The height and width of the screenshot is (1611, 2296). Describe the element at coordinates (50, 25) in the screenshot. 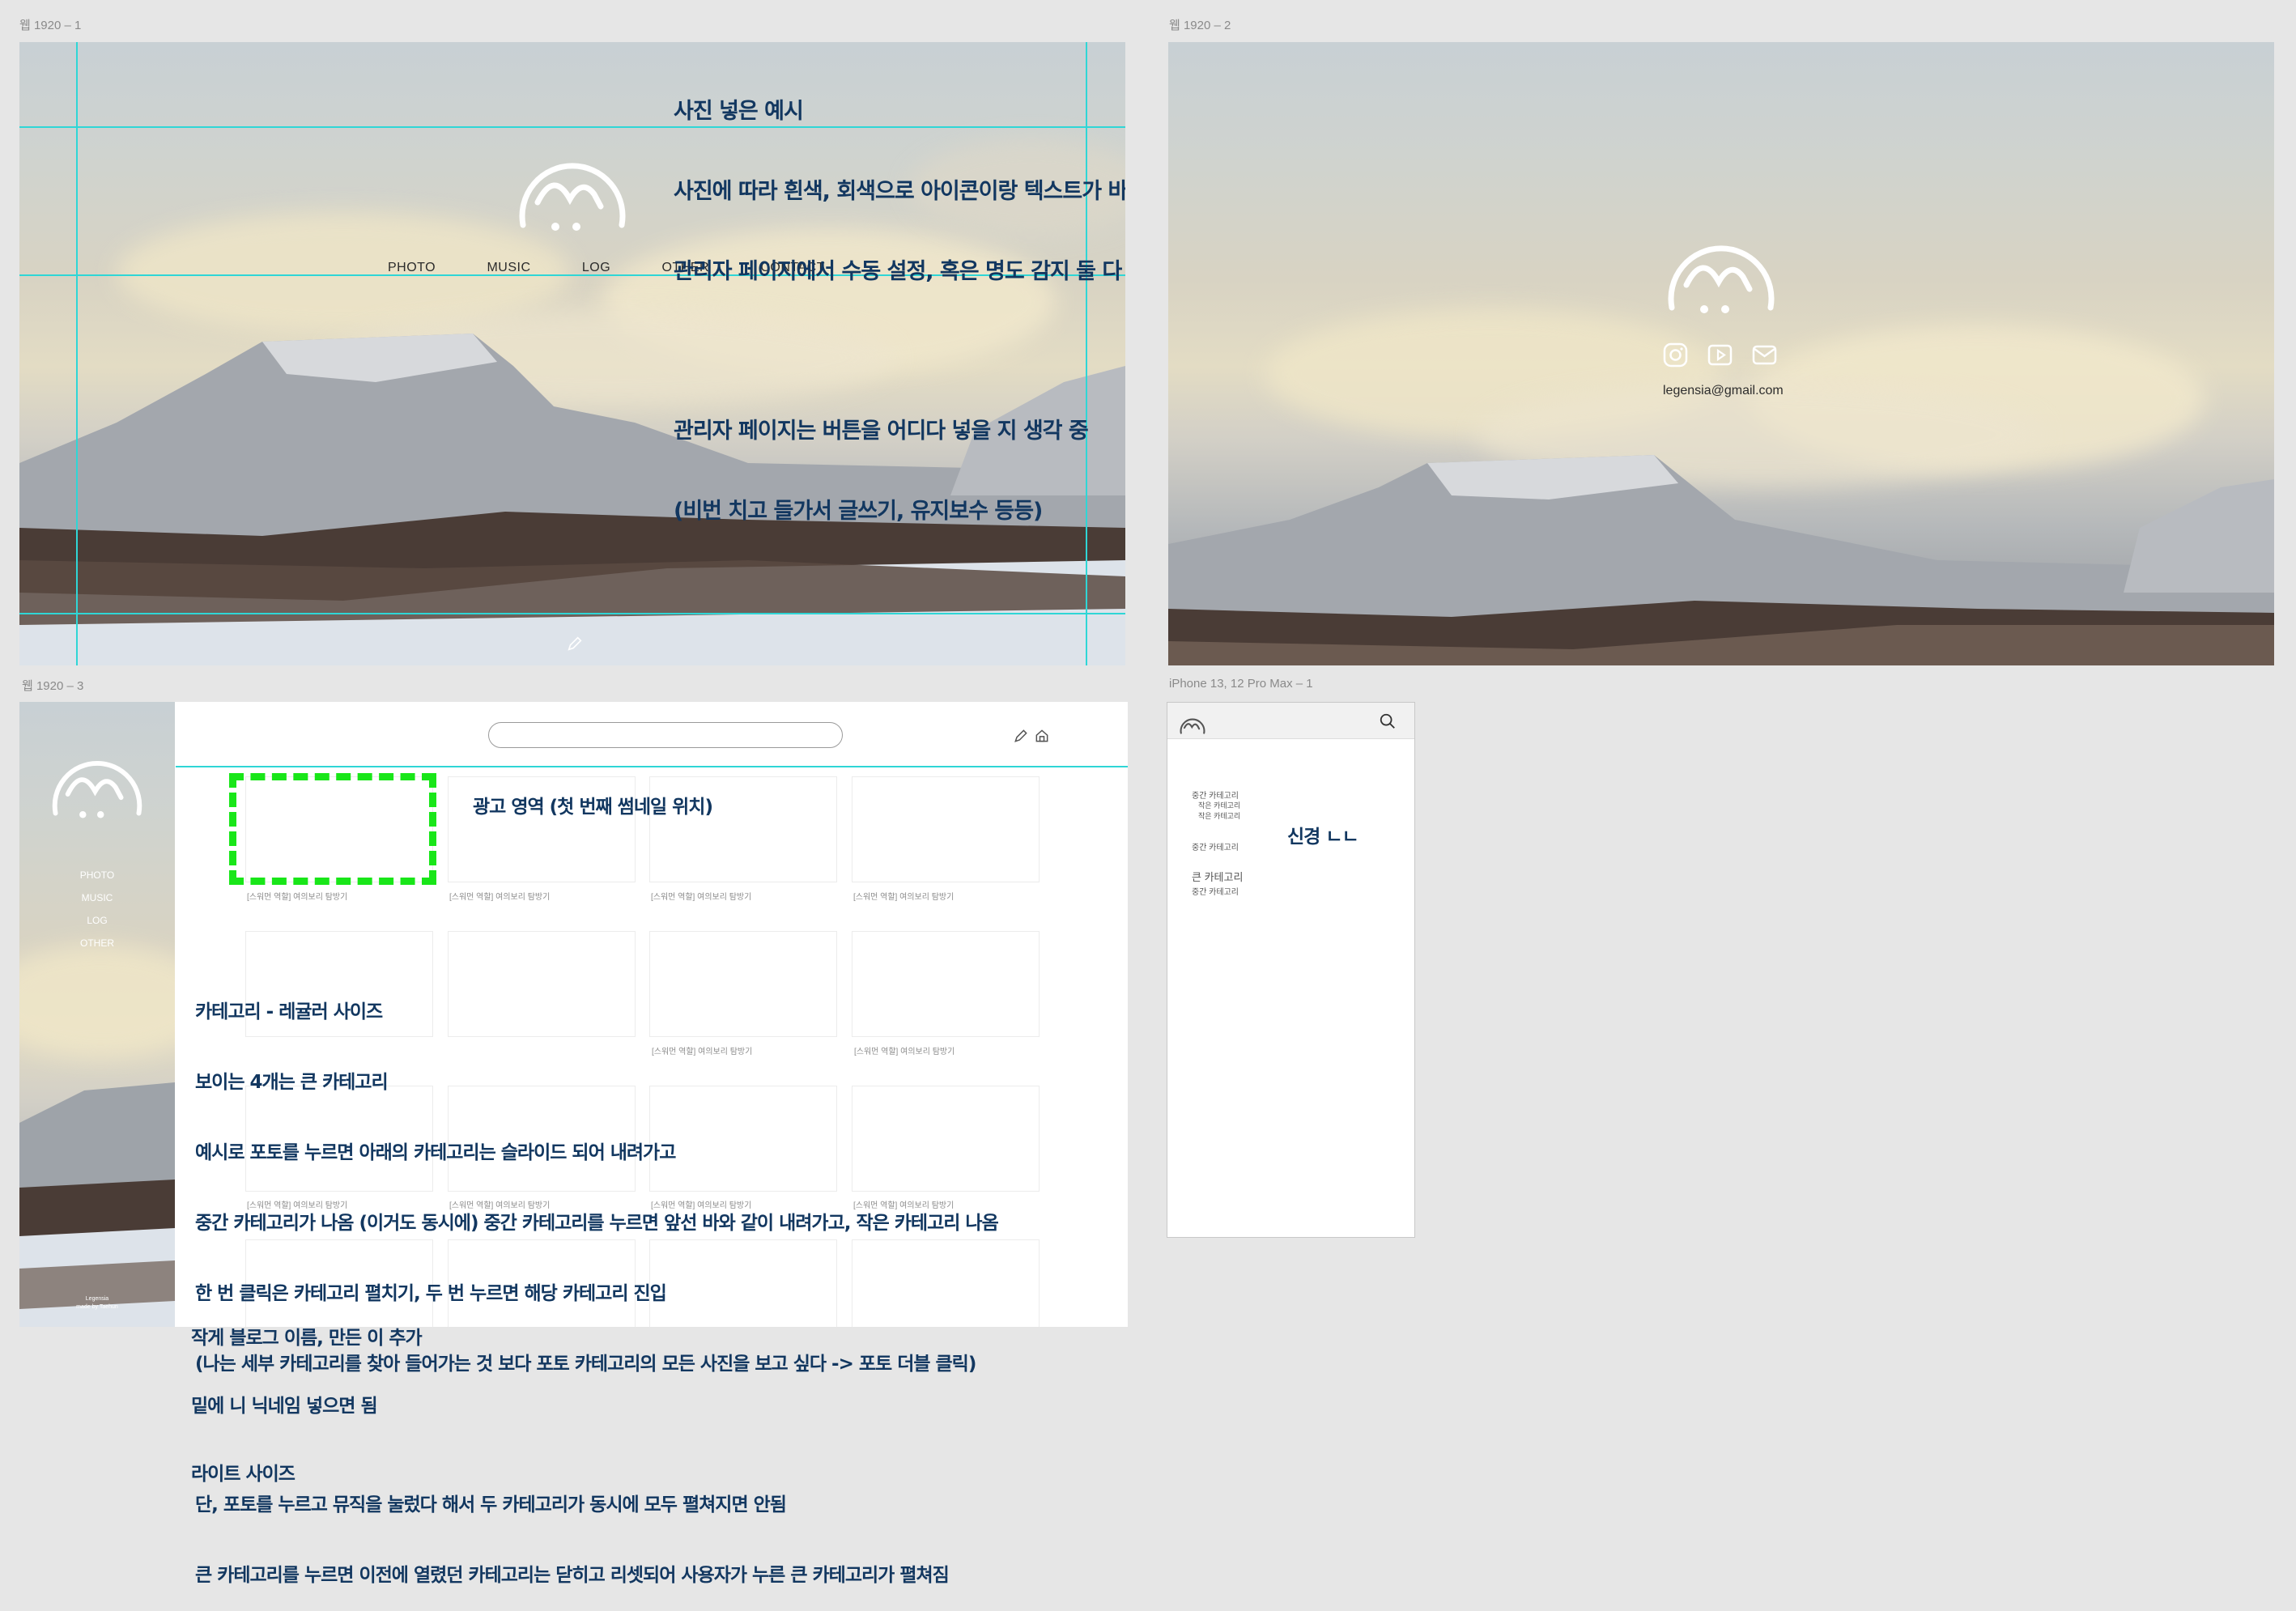

I see `frame-title-1: 웹 1920 – 1` at that location.